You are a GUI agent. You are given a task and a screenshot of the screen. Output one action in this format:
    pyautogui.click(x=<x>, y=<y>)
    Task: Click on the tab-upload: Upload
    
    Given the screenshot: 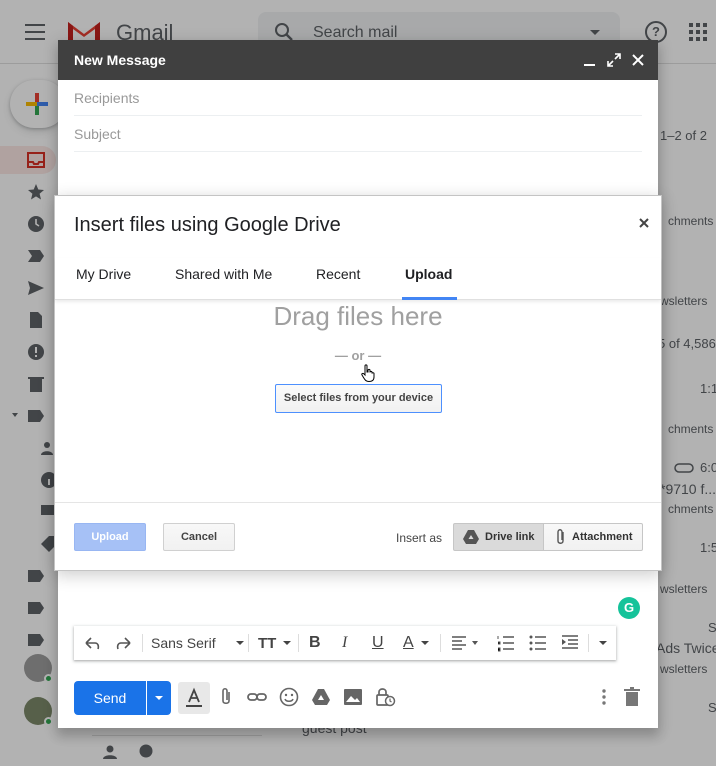 What is the action you would take?
    pyautogui.click(x=428, y=274)
    